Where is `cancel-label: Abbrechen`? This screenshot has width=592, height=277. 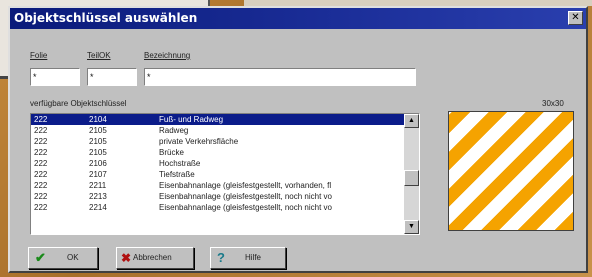 cancel-label: Abbrechen is located at coordinates (152, 257).